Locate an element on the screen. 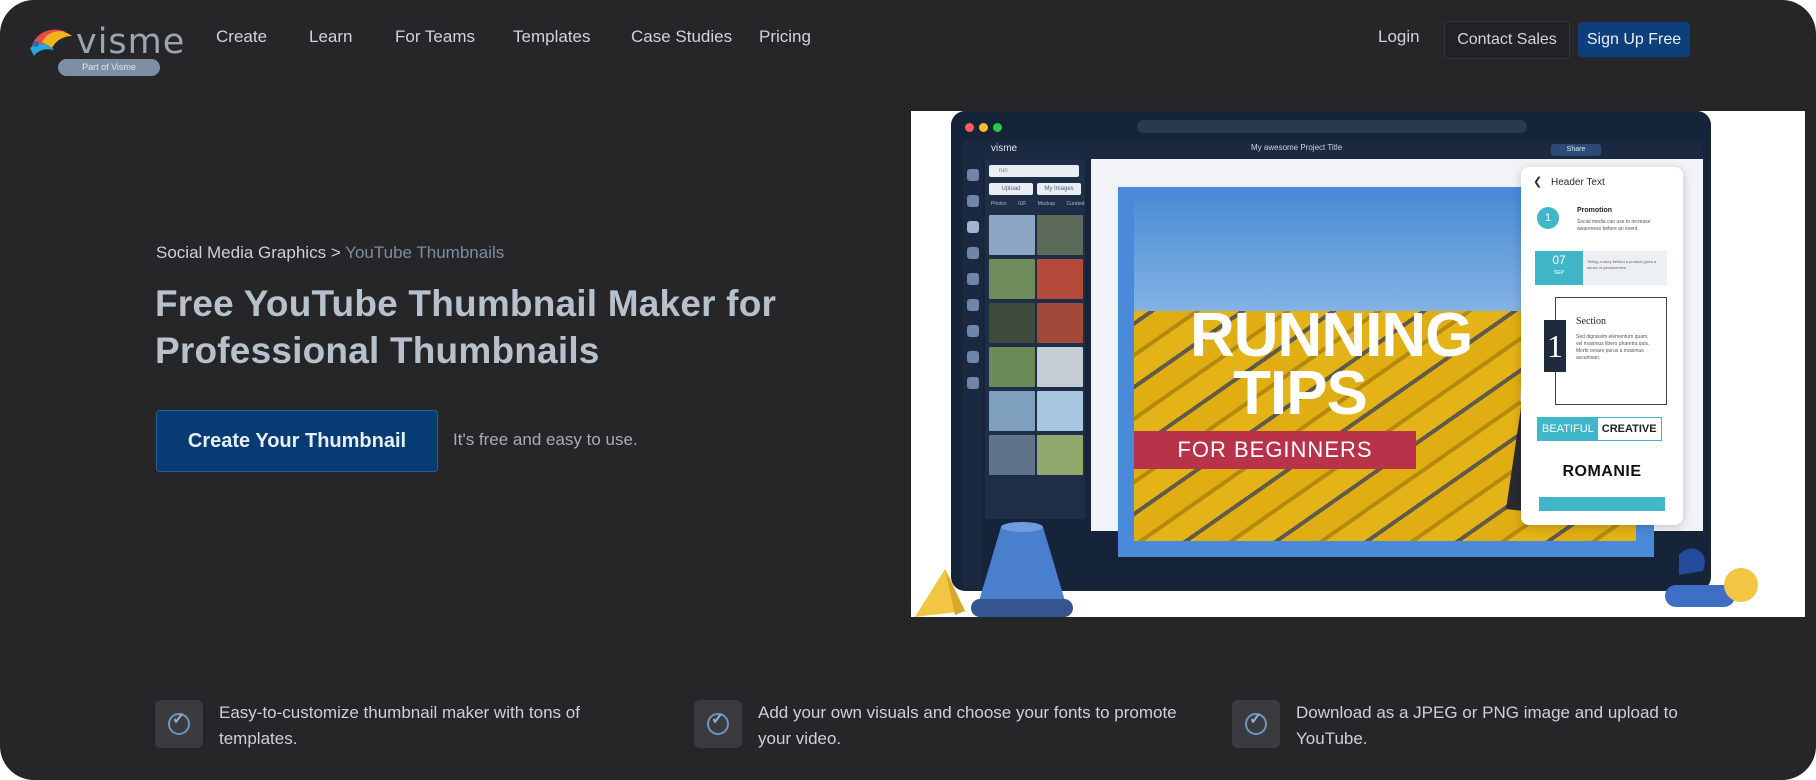 This screenshot has width=1816, height=780. promo-title: Promotion is located at coordinates (1594, 210).